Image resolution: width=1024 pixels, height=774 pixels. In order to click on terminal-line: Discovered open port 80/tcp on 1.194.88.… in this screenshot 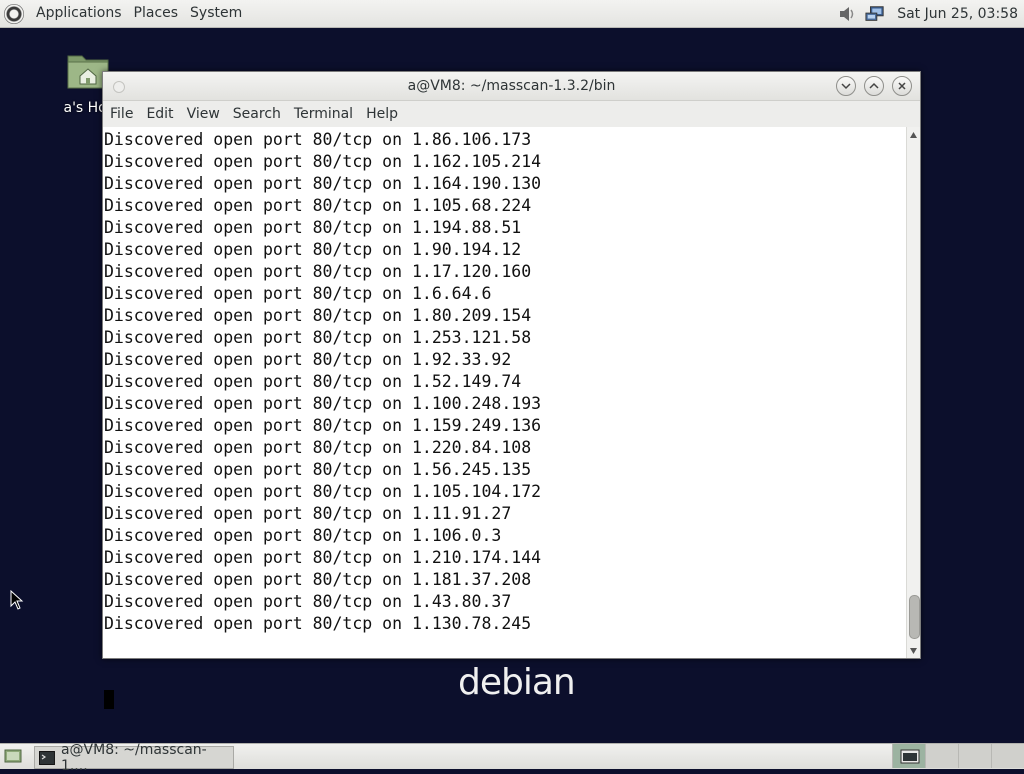, I will do `click(313, 227)`.